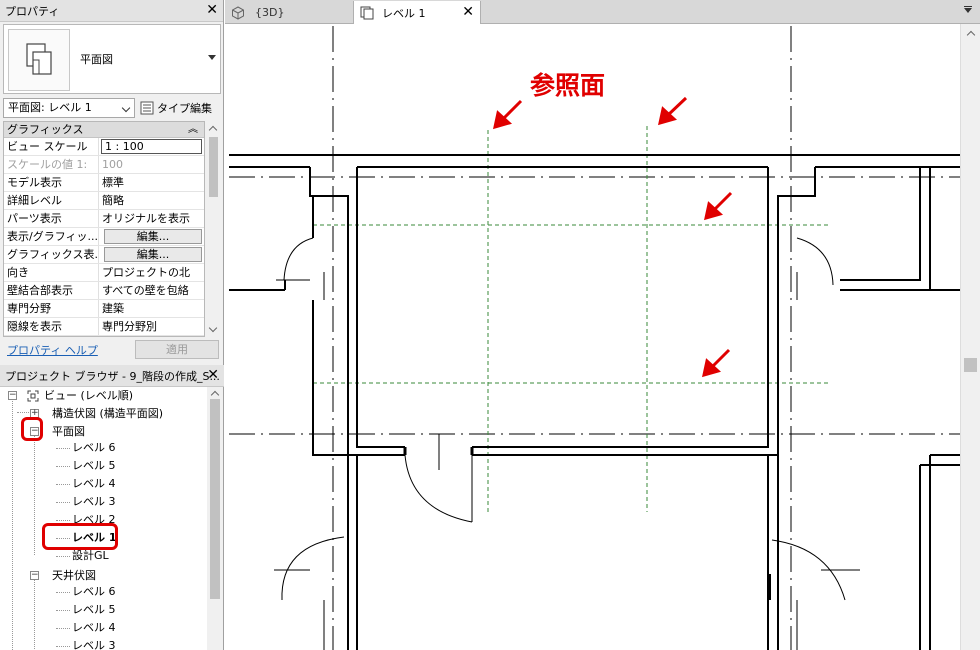 This screenshot has height=650, width=980. What do you see at coordinates (51, 146) in the screenshot?
I see `property-key: ビュー スケール` at bounding box center [51, 146].